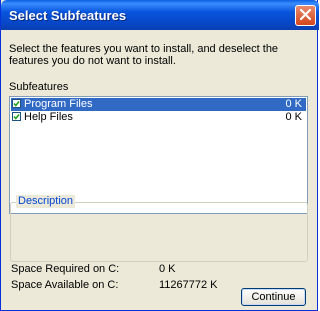  Describe the element at coordinates (68, 15) in the screenshot. I see `window-title: Select Subfeatures` at that location.